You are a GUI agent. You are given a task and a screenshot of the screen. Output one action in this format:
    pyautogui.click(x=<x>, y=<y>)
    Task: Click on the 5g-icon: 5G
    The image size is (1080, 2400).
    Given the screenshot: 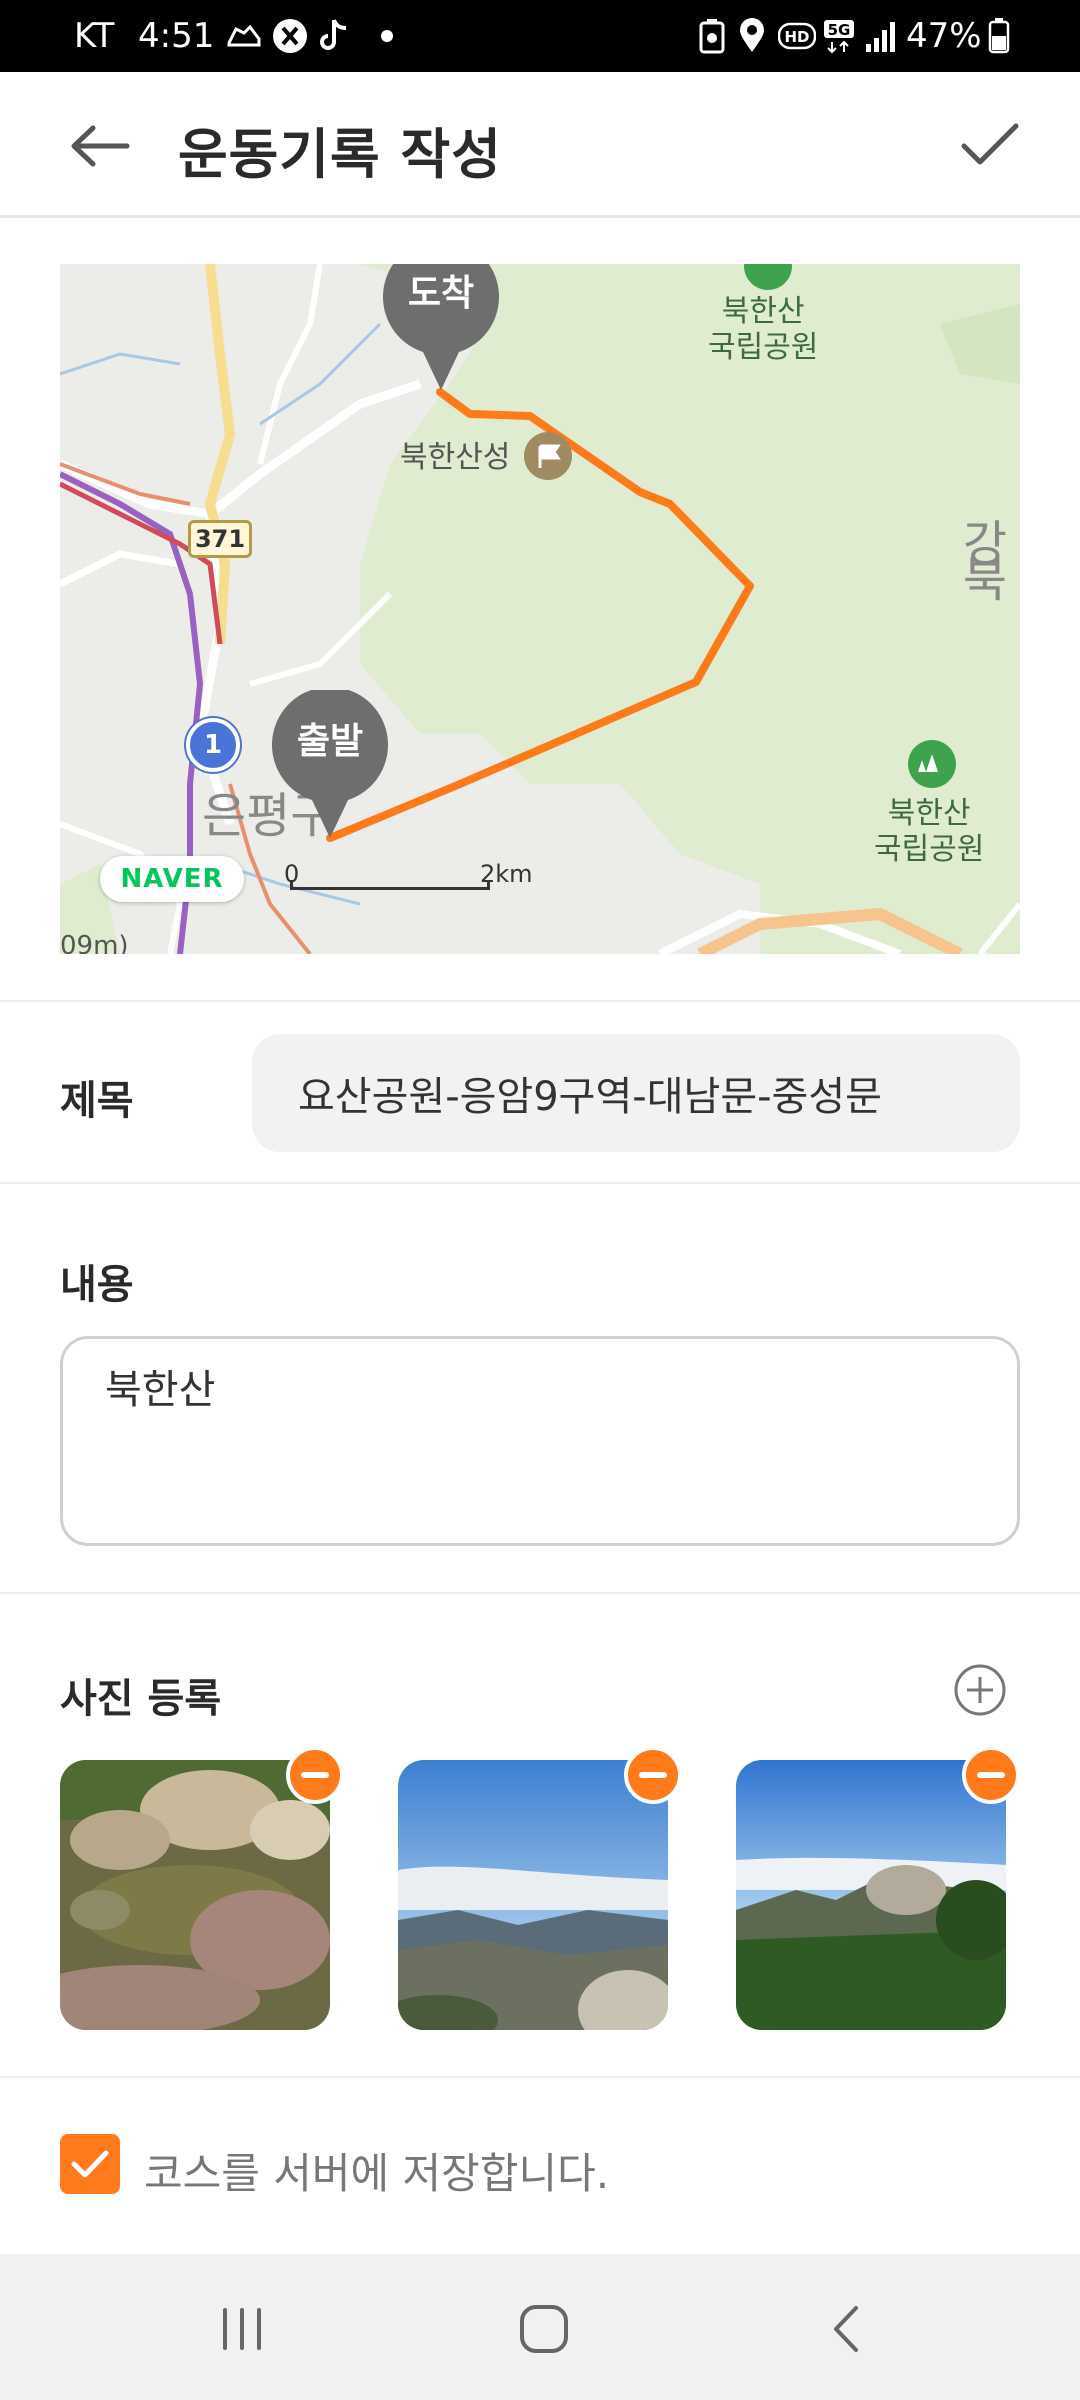 What is the action you would take?
    pyautogui.click(x=840, y=36)
    